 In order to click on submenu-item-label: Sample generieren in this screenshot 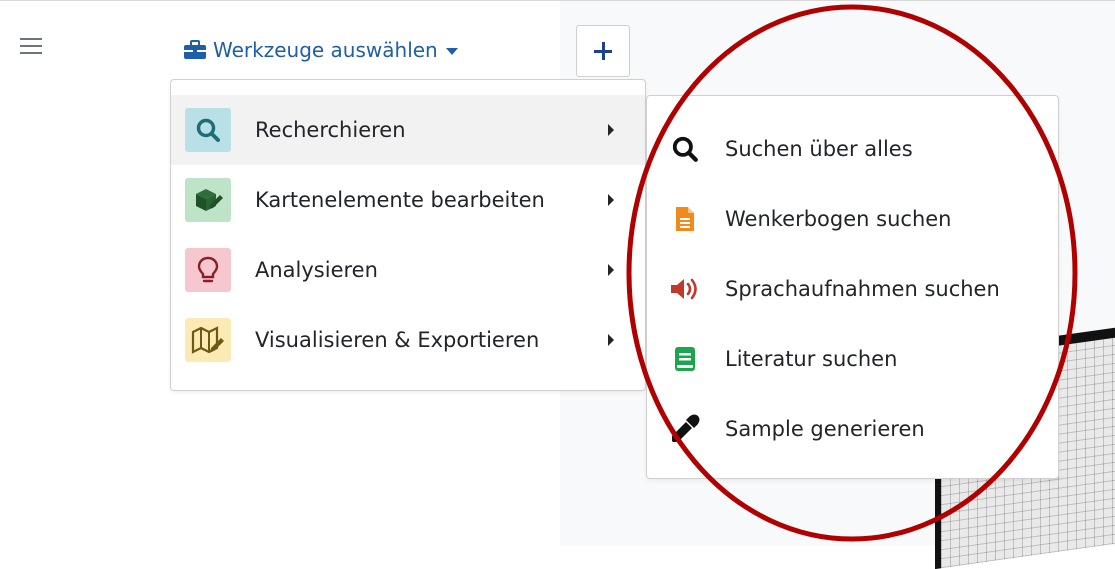, I will do `click(825, 429)`.